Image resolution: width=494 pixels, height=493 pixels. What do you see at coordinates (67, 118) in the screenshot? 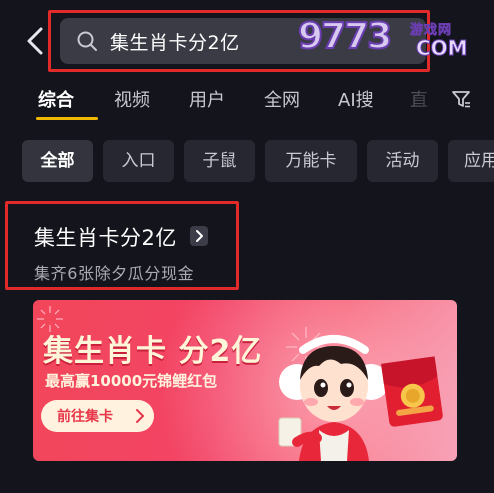
I see `active-tab-indicator` at bounding box center [67, 118].